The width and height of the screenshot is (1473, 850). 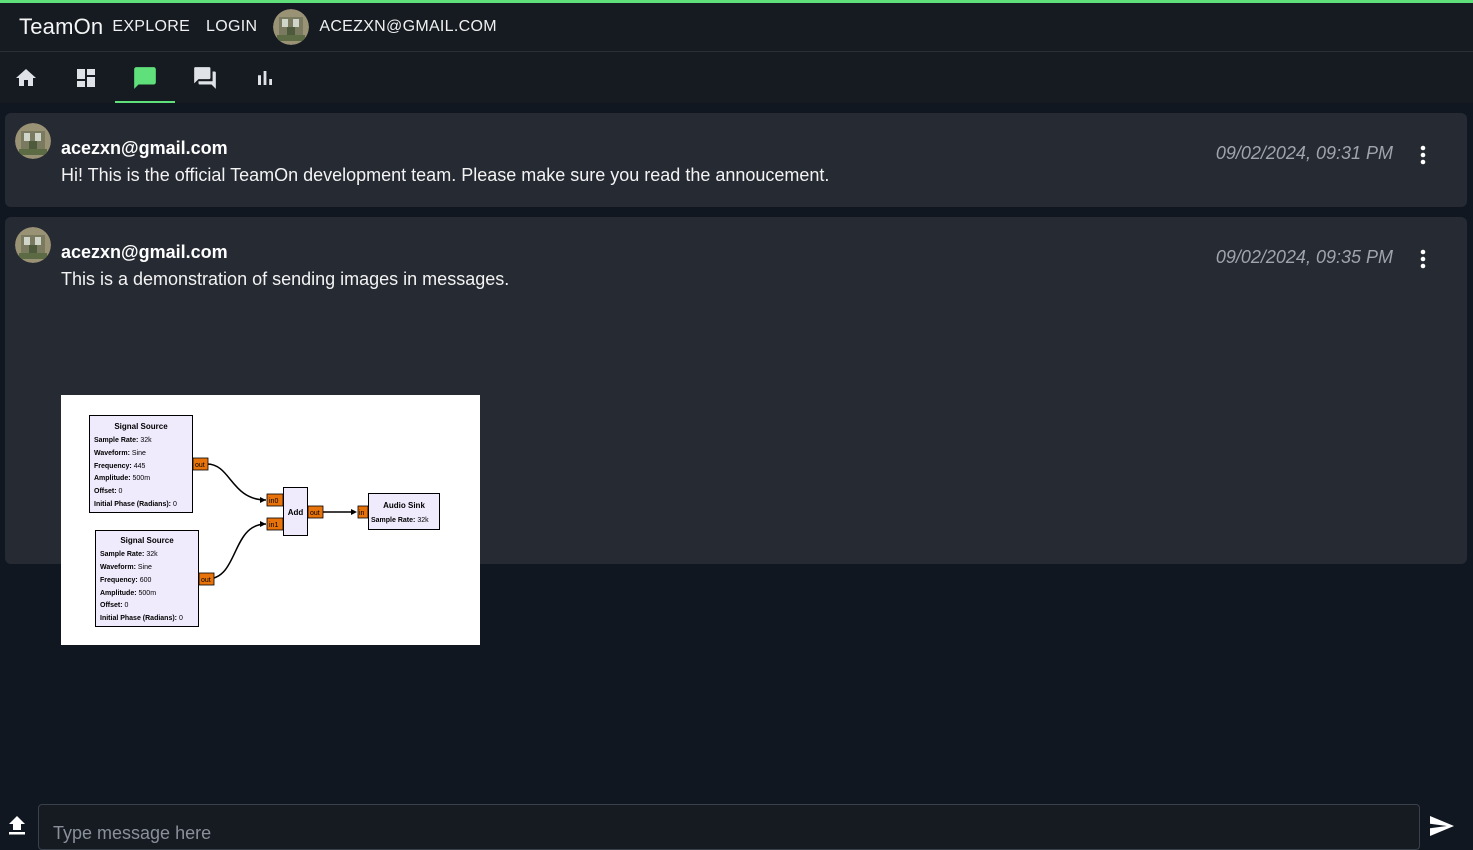 I want to click on send-icon, so click(x=1442, y=826).